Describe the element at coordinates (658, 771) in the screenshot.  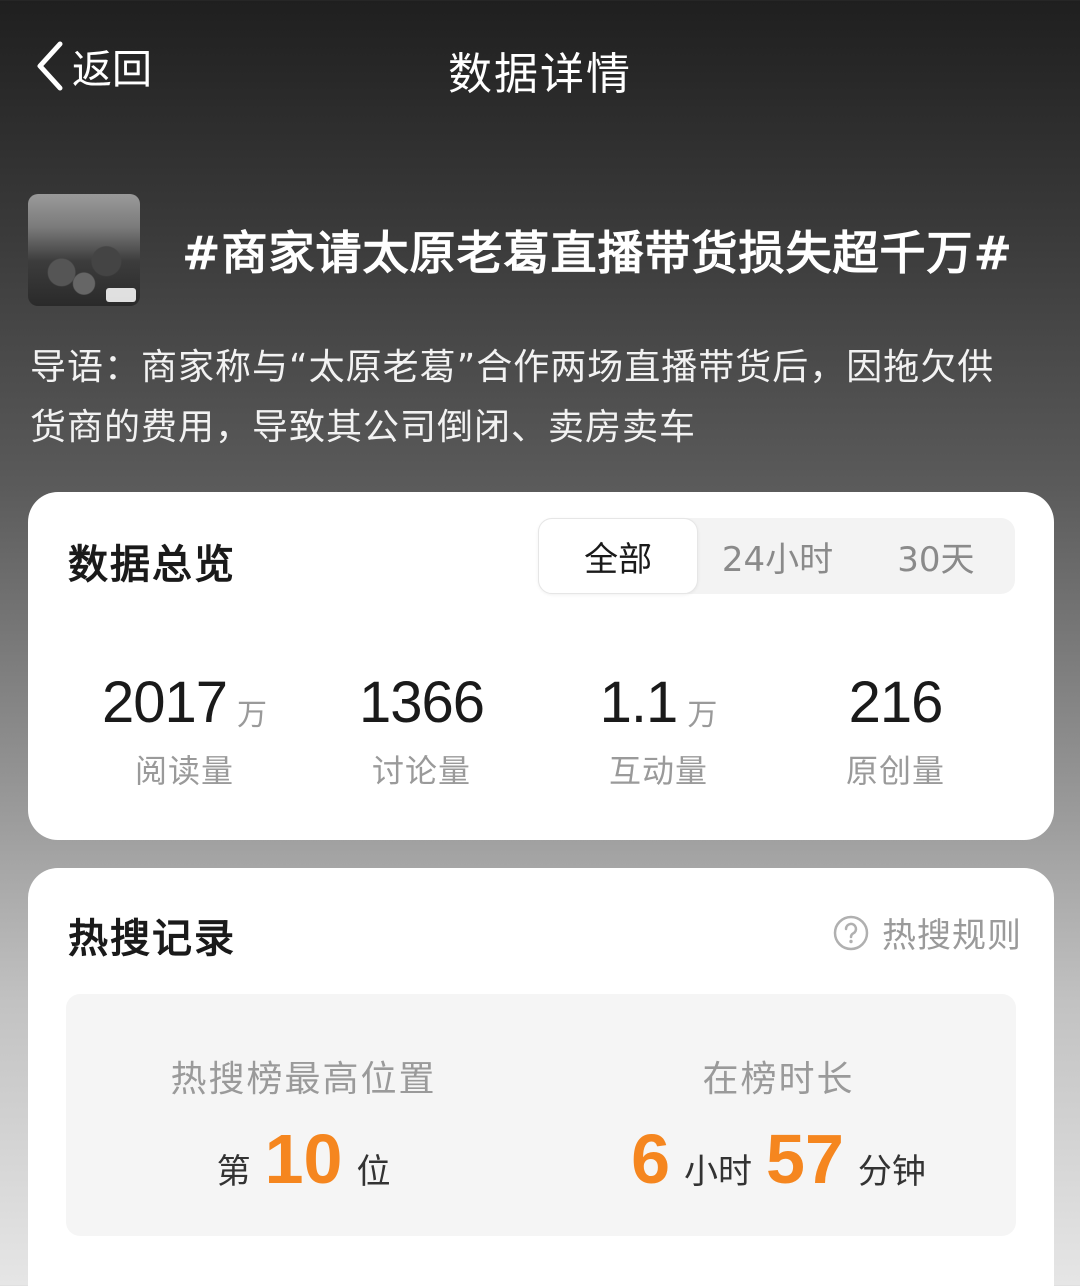
I see `stat-interact-label: 互动量` at that location.